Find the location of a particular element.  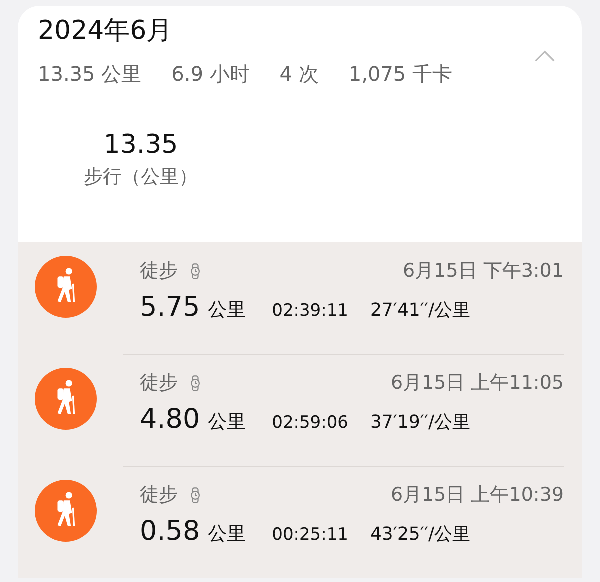

activity-pace: 37′19′′/公里 is located at coordinates (420, 422).